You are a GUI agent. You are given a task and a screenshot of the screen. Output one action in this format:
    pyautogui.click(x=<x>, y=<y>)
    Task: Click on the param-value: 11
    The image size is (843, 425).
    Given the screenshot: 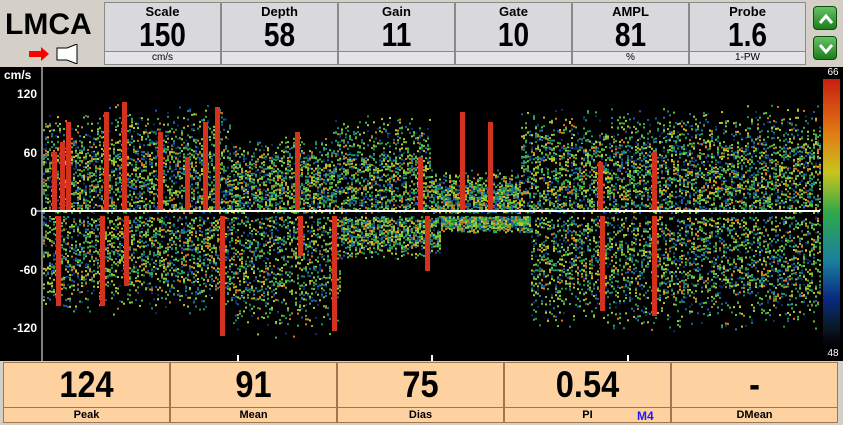 What is the action you would take?
    pyautogui.click(x=396, y=34)
    